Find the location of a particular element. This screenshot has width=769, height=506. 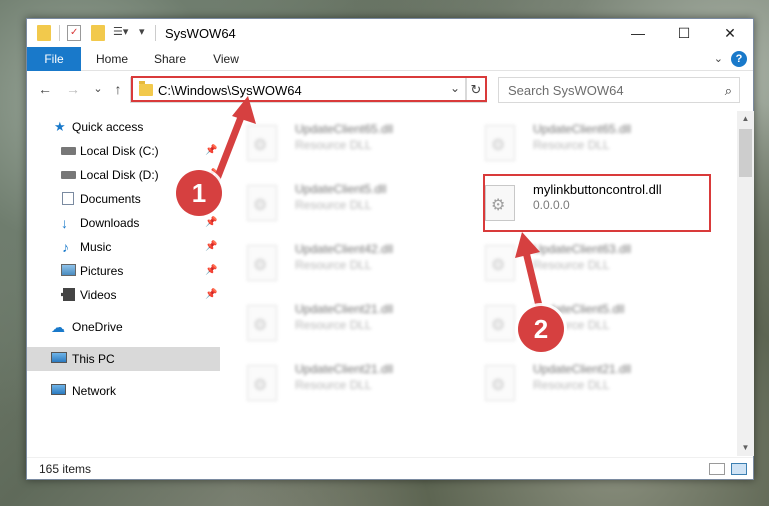

cloud-icon: ☁ is located at coordinates (58, 327).